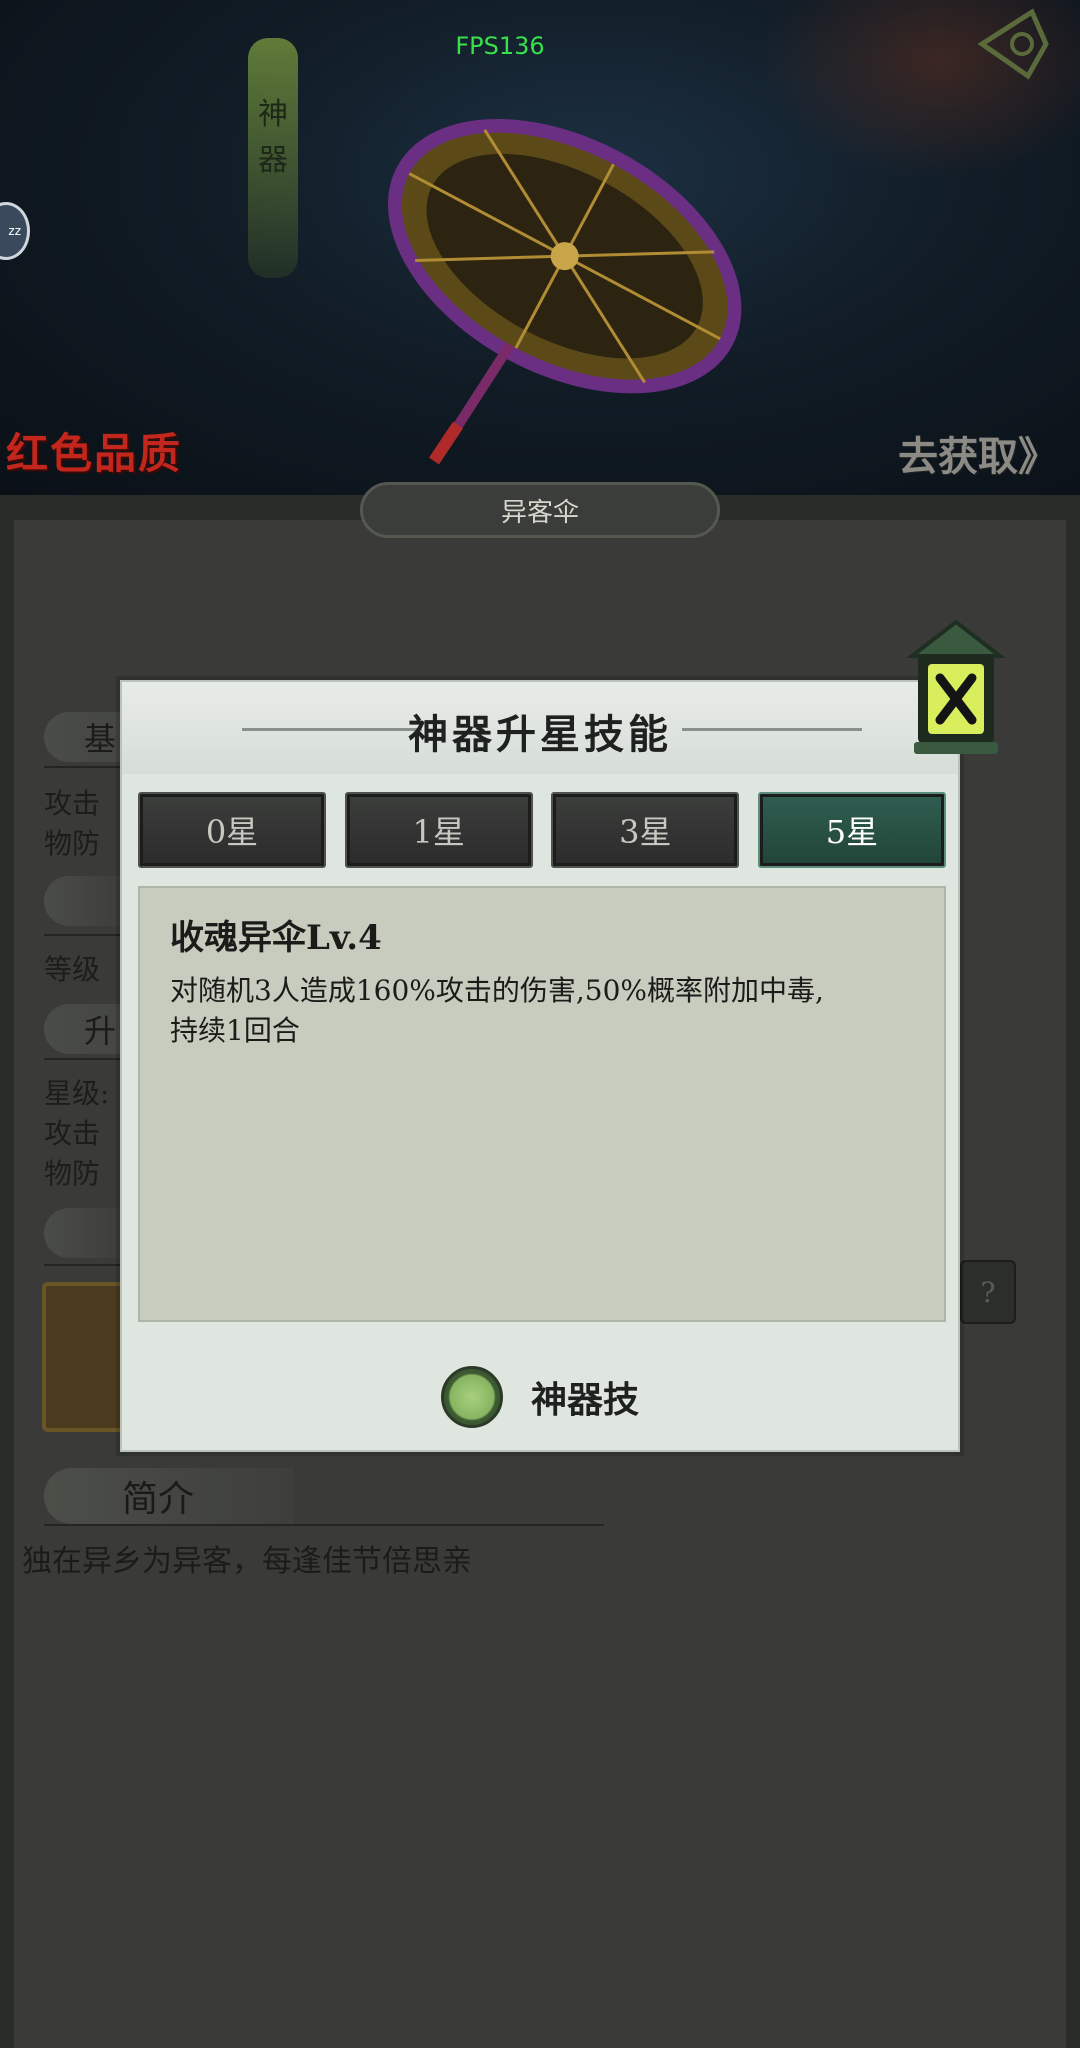  I want to click on skill-description-line-2: 持续1回合, so click(235, 1030).